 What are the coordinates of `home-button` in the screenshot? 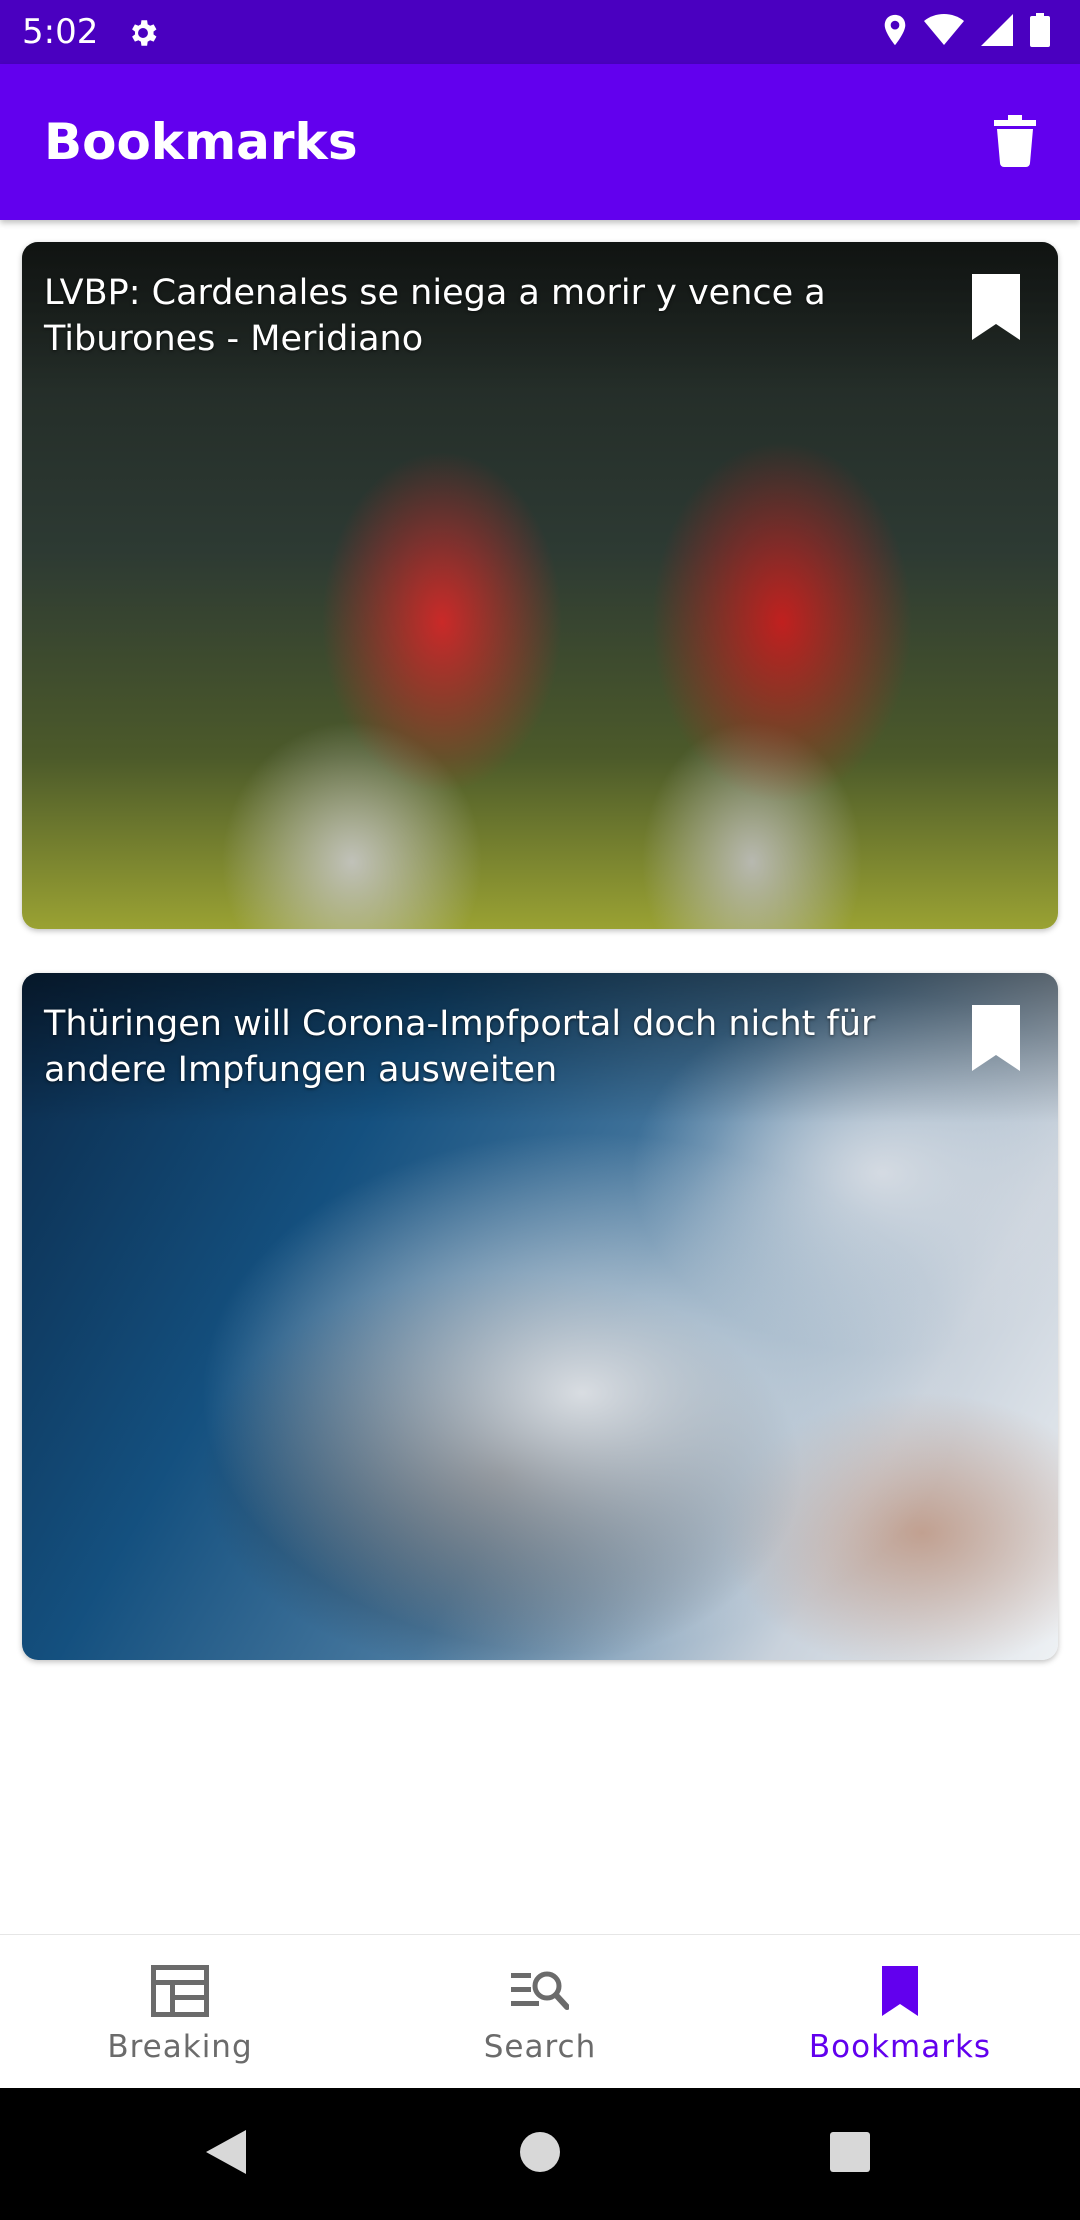 It's located at (540, 2154).